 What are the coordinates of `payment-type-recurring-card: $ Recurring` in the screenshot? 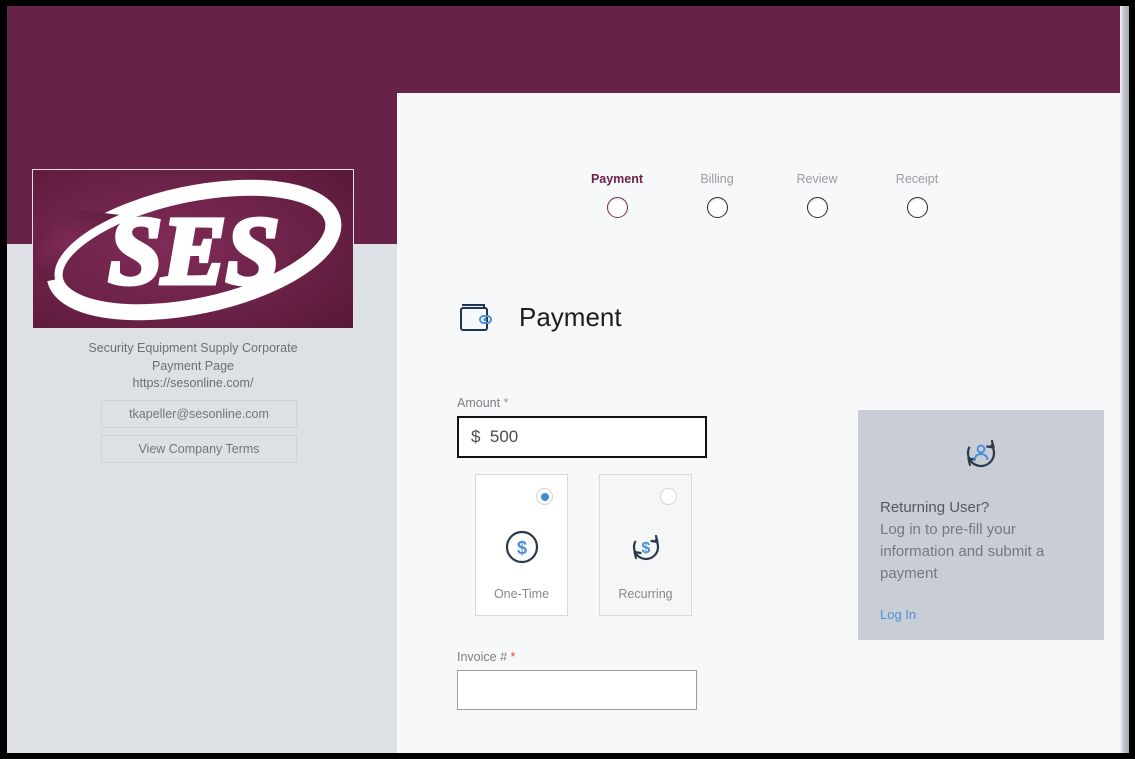 It's located at (645, 545).